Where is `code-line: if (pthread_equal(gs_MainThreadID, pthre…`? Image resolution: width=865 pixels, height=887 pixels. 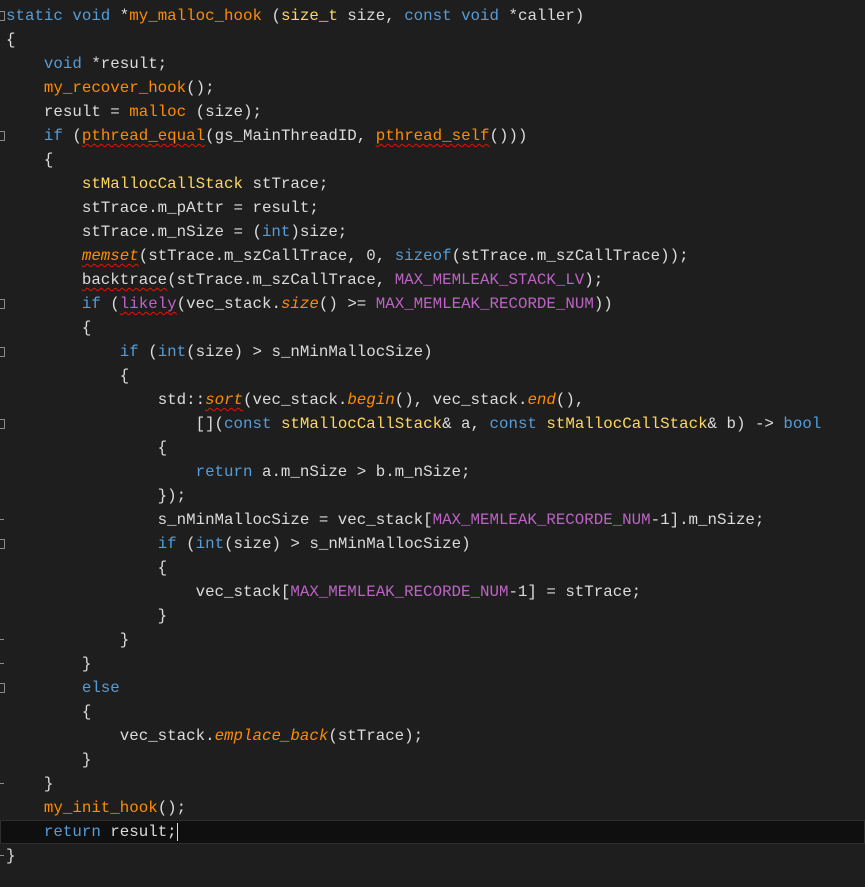
code-line: if (pthread_equal(gs_MainThreadID, pthre… is located at coordinates (432, 136).